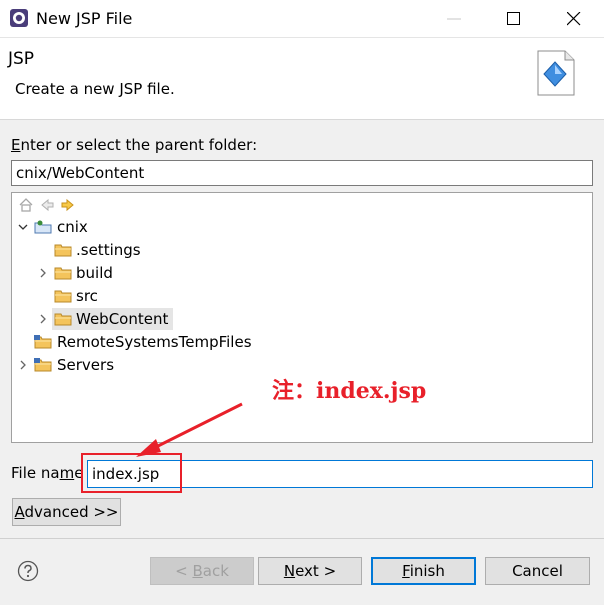  I want to click on tree-item-remotesystemstempfiles: RemoteSystemsTempFiles, so click(302, 342).